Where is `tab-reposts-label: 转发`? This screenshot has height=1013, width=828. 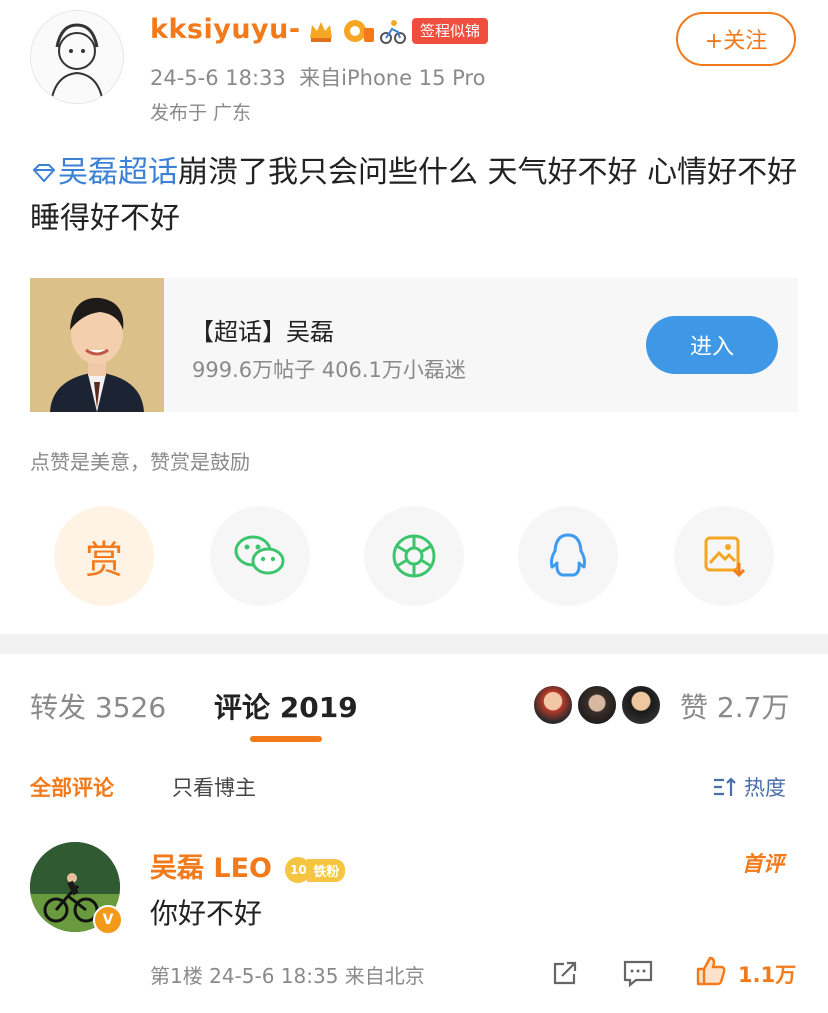 tab-reposts-label: 转发 is located at coordinates (58, 707).